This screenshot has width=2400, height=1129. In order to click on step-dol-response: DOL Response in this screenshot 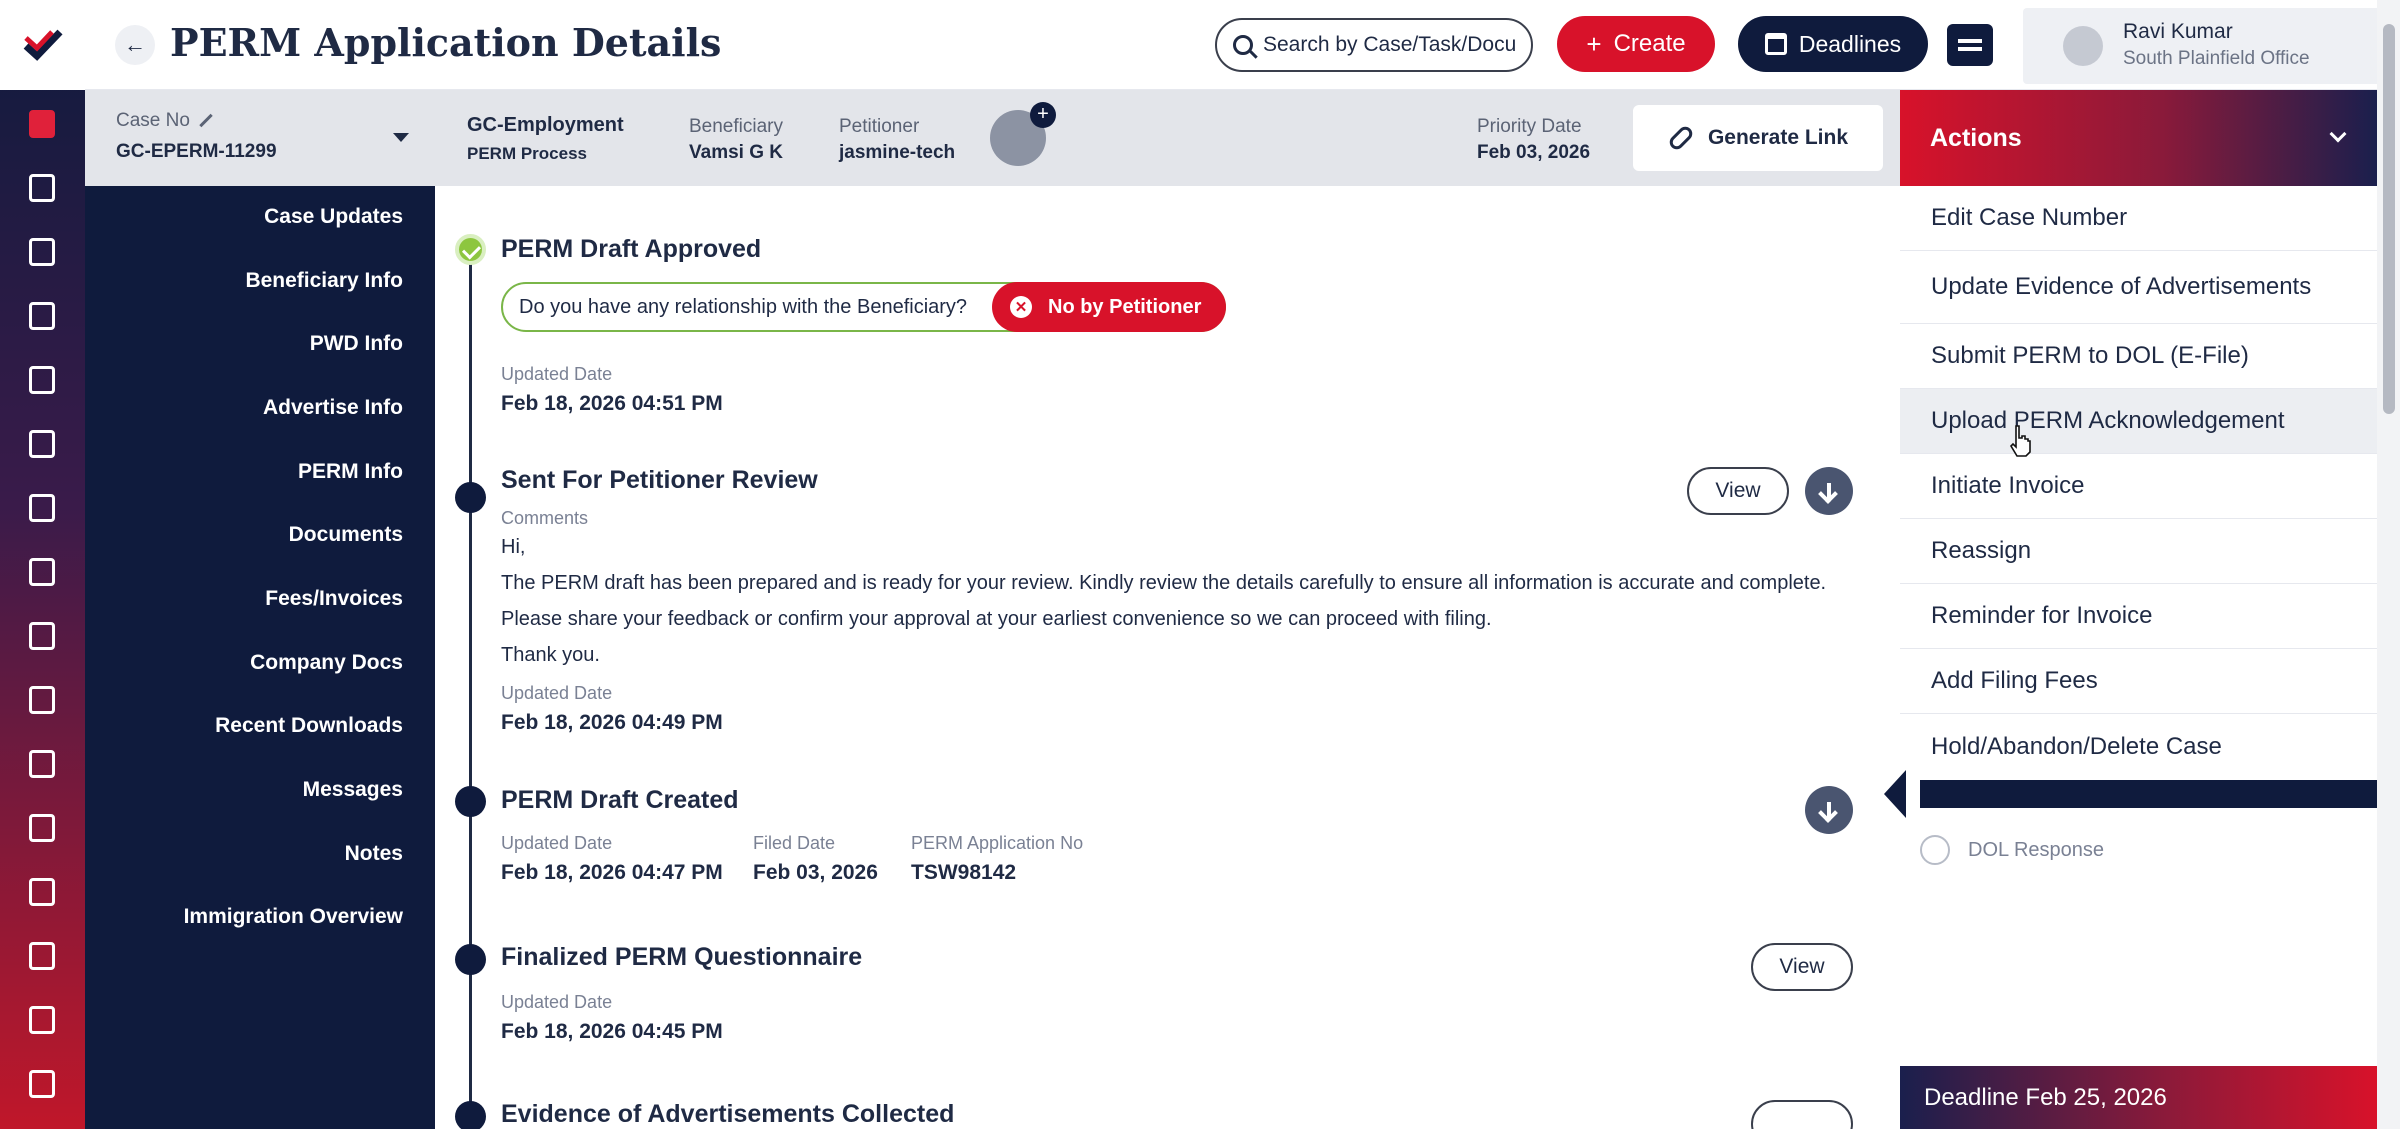, I will do `click(2012, 850)`.